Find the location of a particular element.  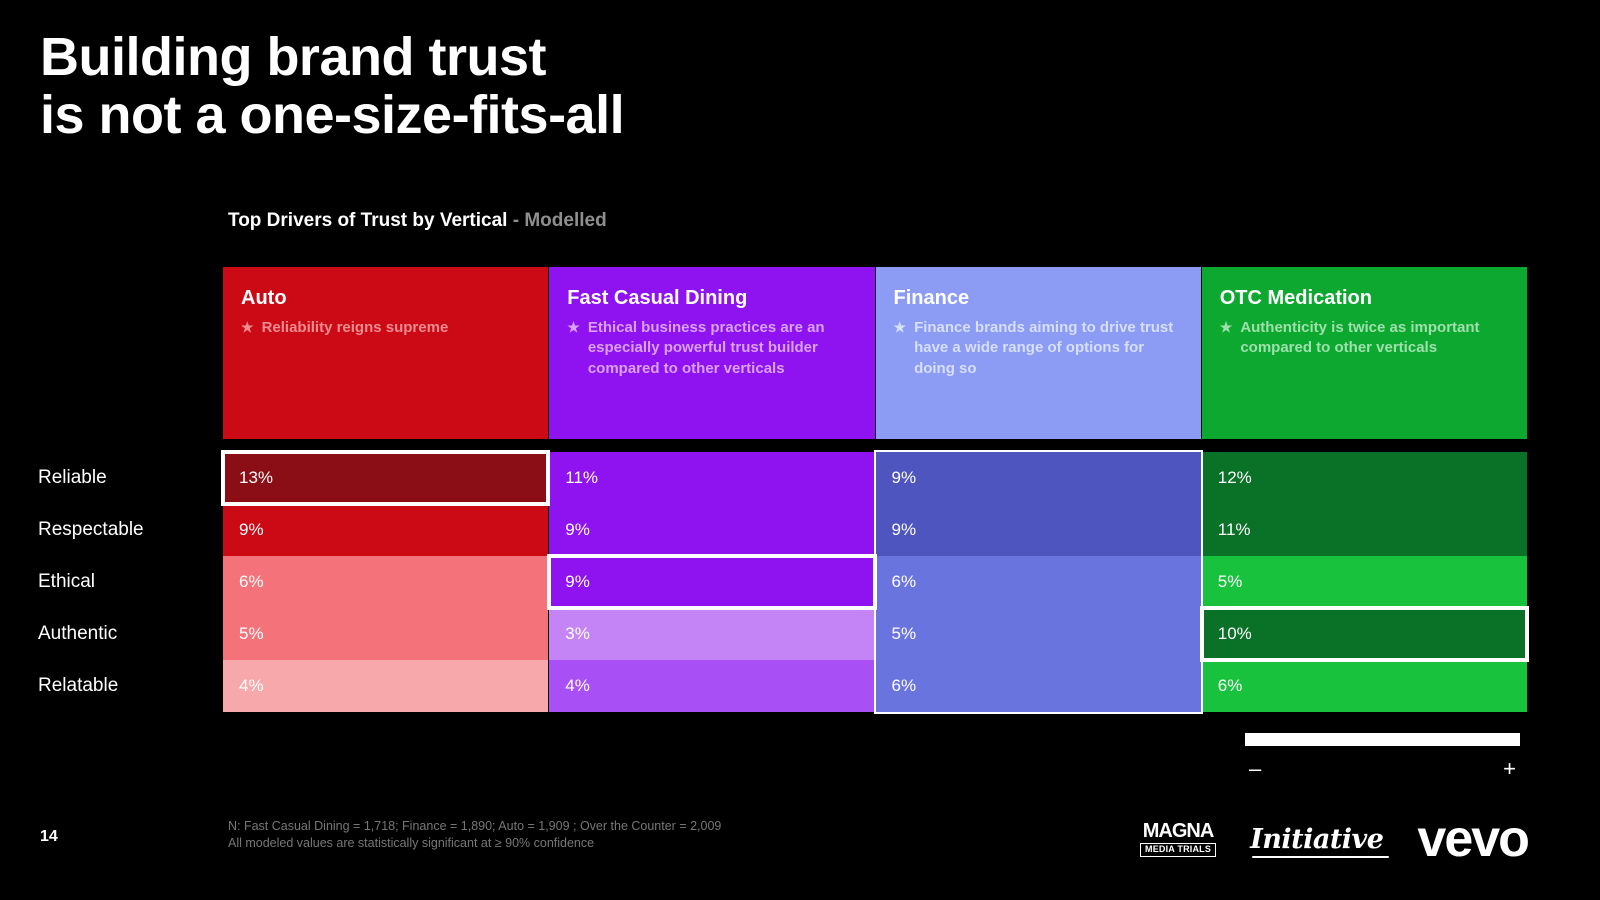

magna-logo-wordmark: MAGNA is located at coordinates (1178, 831).